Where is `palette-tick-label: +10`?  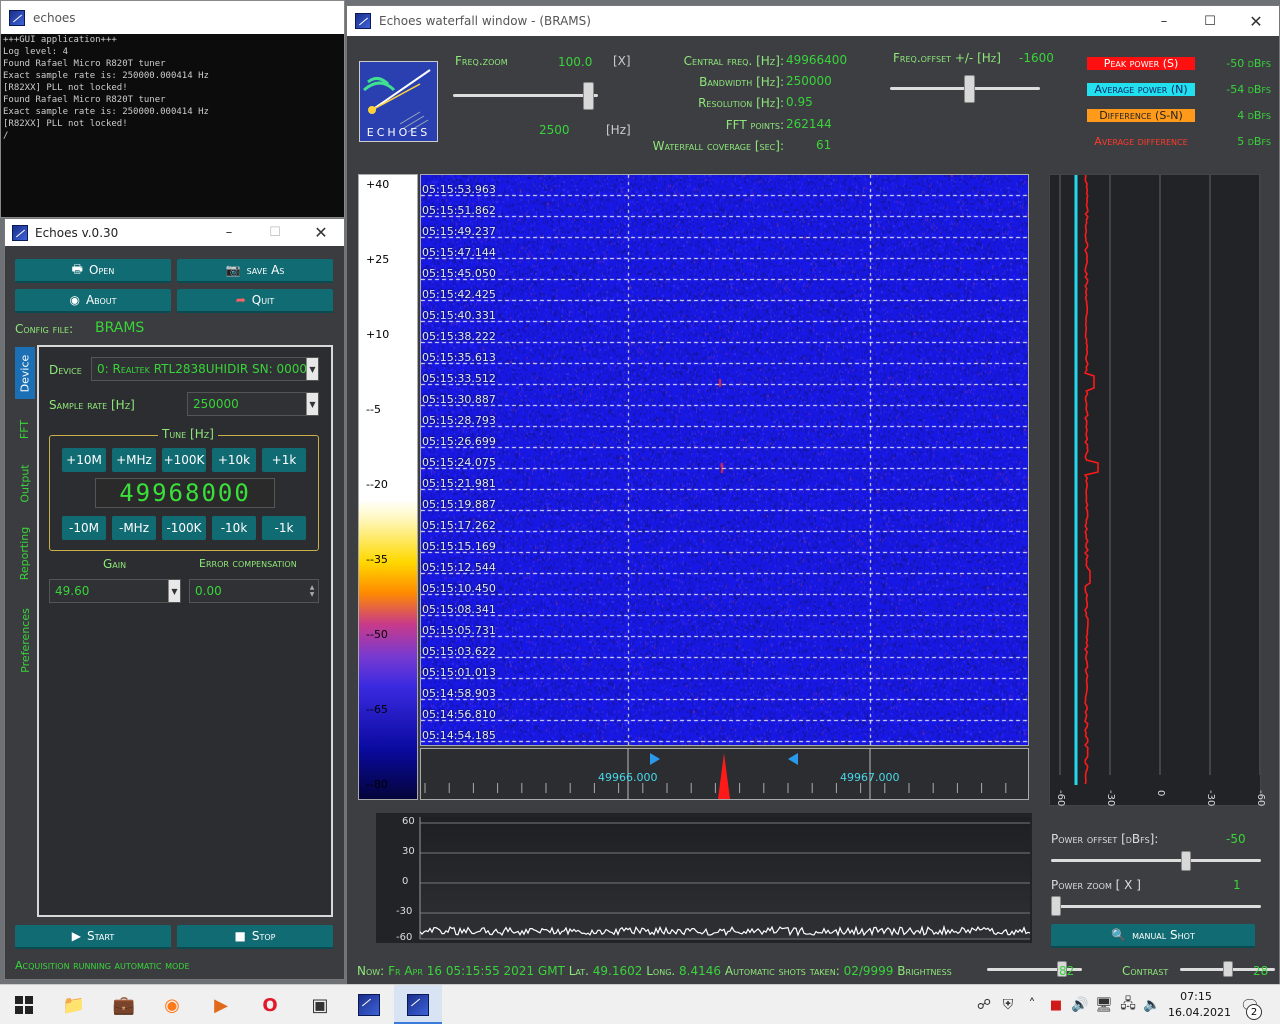
palette-tick-label: +10 is located at coordinates (378, 334).